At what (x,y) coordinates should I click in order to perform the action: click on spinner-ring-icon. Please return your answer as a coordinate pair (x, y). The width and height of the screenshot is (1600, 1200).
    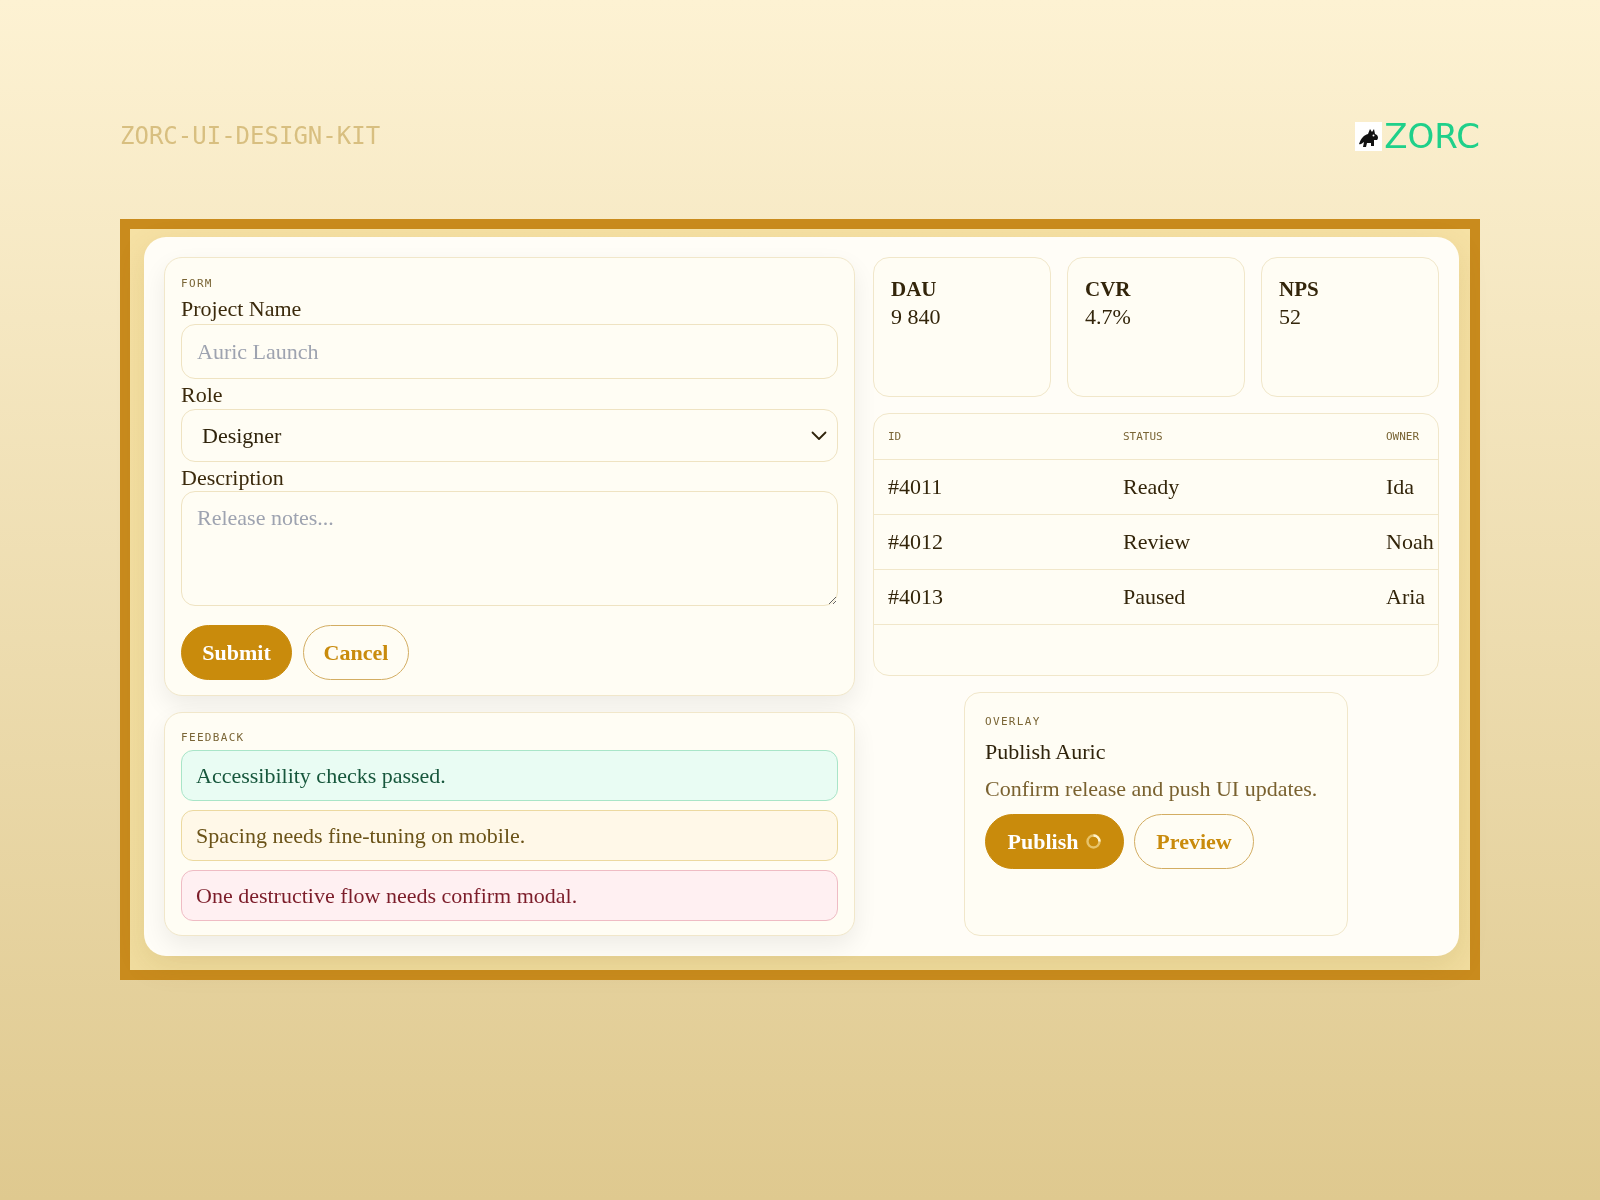
    Looking at the image, I should click on (1094, 841).